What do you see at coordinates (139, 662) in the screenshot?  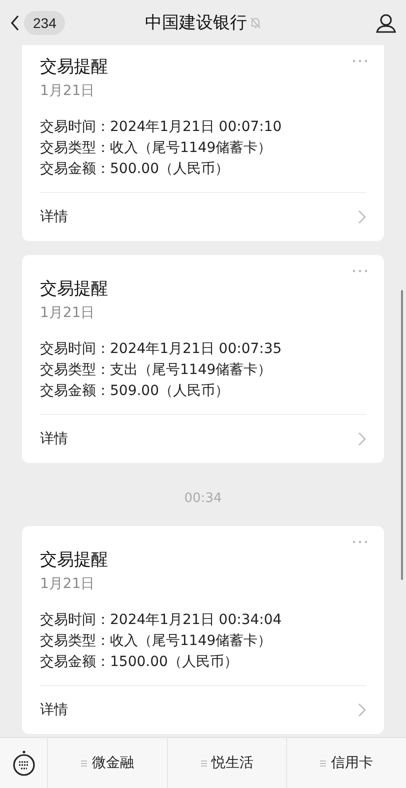 I see `transaction-line: 交易金额：1500.00（人民币）` at bounding box center [139, 662].